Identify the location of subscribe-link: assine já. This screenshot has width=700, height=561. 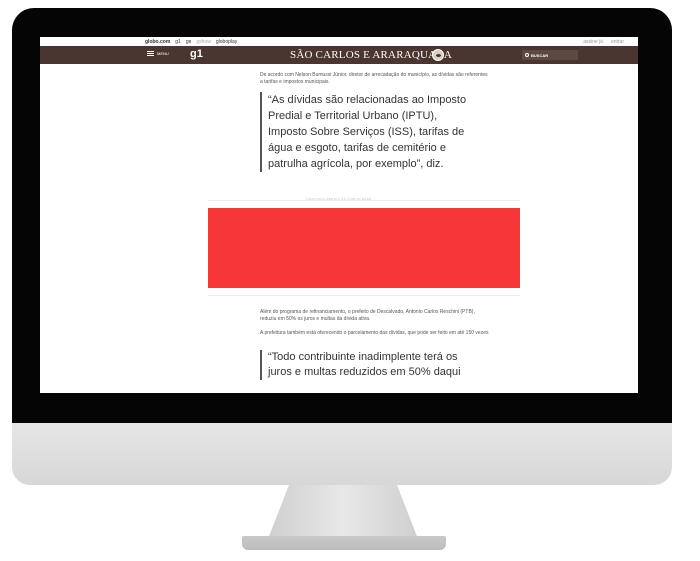
(593, 42).